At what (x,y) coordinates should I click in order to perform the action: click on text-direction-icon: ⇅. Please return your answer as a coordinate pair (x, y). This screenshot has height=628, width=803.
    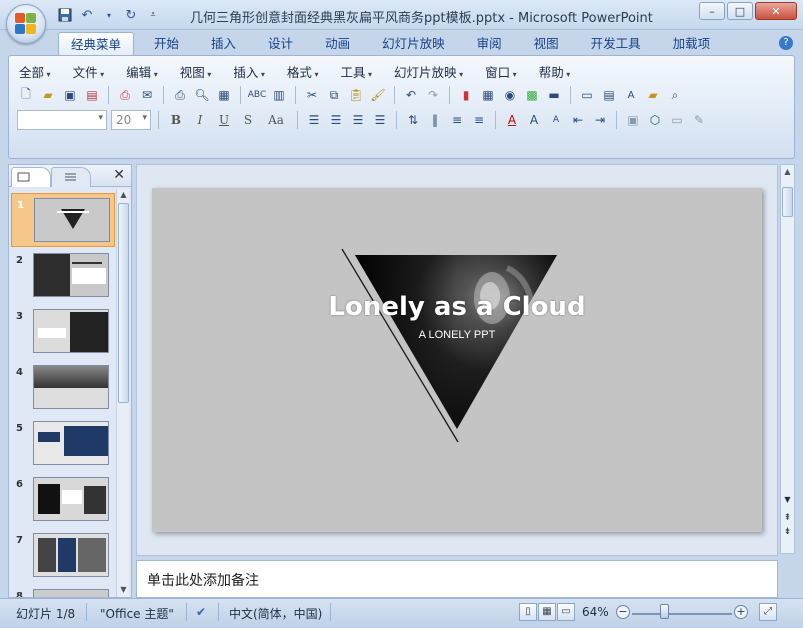
    Looking at the image, I should click on (413, 120).